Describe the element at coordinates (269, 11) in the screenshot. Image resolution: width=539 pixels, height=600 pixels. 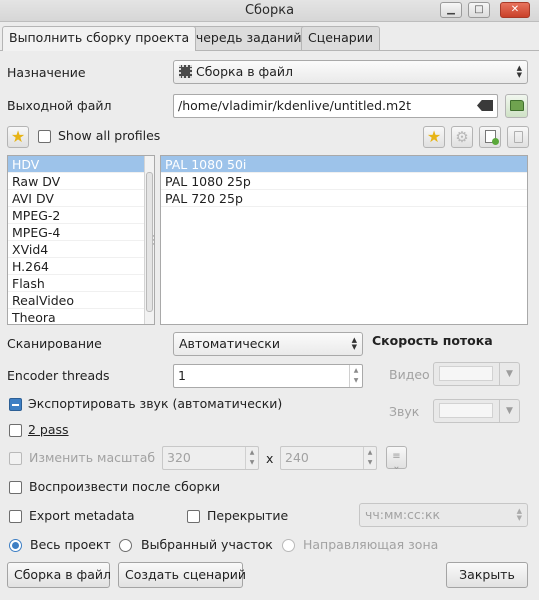
I see `title-bar: Сборка ▁ □ ✕` at that location.